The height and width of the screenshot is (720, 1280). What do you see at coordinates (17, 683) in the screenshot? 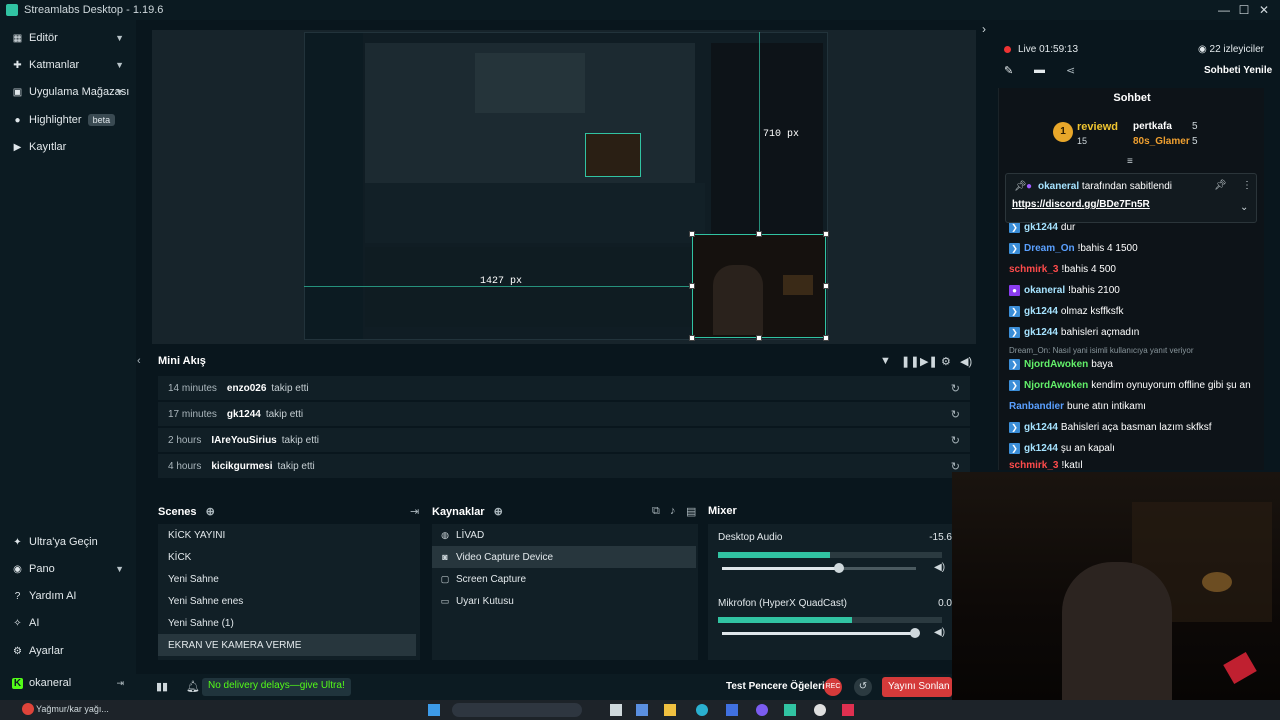
I see `kick-logo-icon: K` at bounding box center [17, 683].